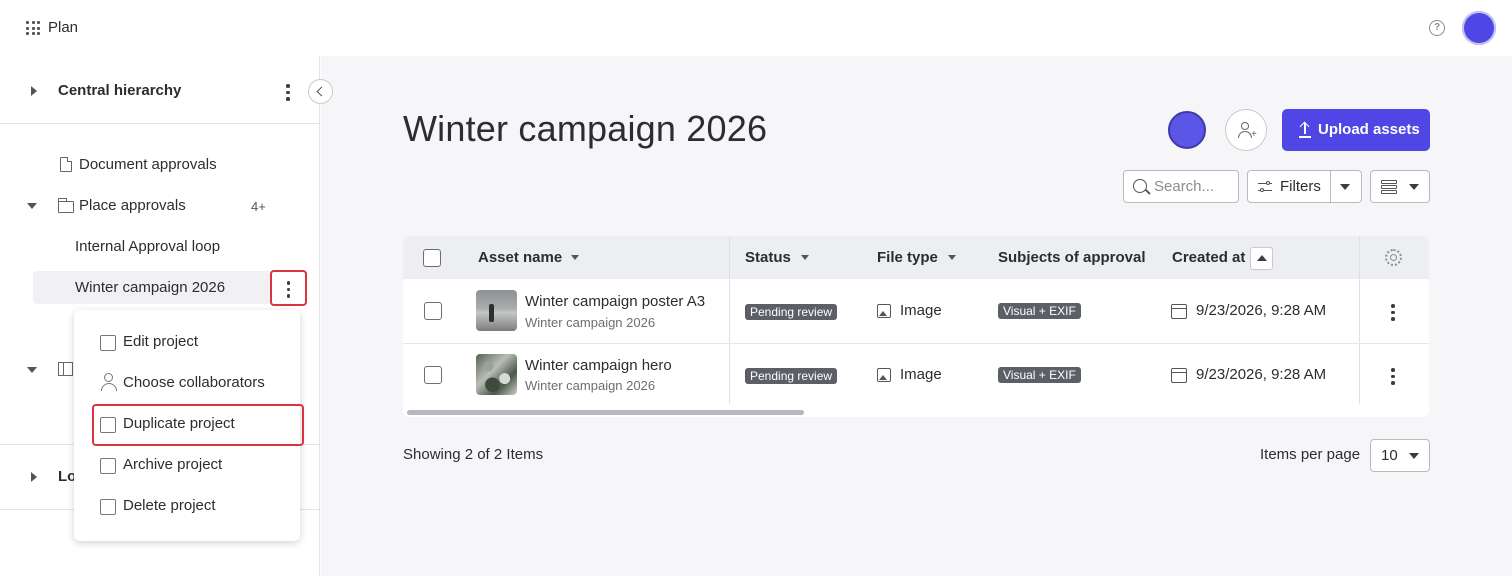  What do you see at coordinates (169, 505) in the screenshot?
I see `menu-item-label: Delete project` at bounding box center [169, 505].